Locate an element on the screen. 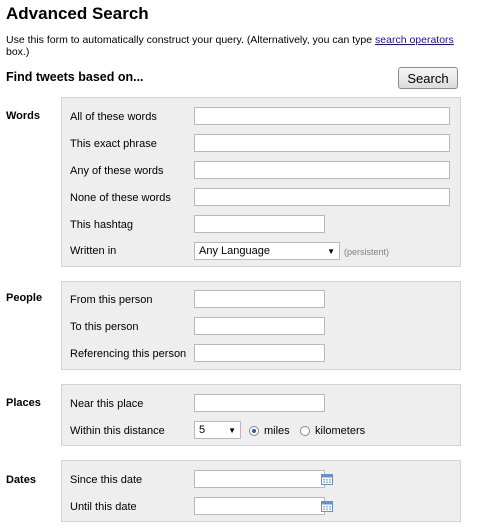 Image resolution: width=480 pixels, height=530 pixels. near-place-input is located at coordinates (259, 403).